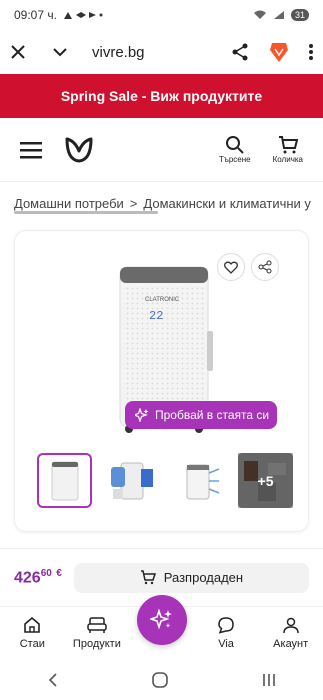 The image size is (323, 700). Describe the element at coordinates (161, 150) in the screenshot. I see `site-header: Търсене Количка` at that location.